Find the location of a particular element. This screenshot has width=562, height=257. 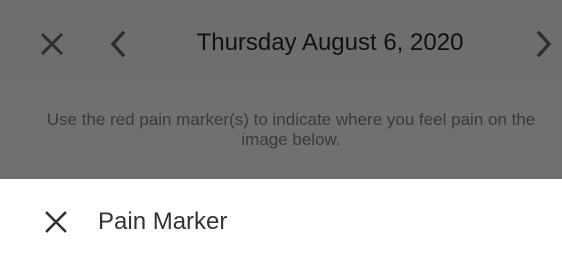

chevron-right-icon is located at coordinates (544, 44).